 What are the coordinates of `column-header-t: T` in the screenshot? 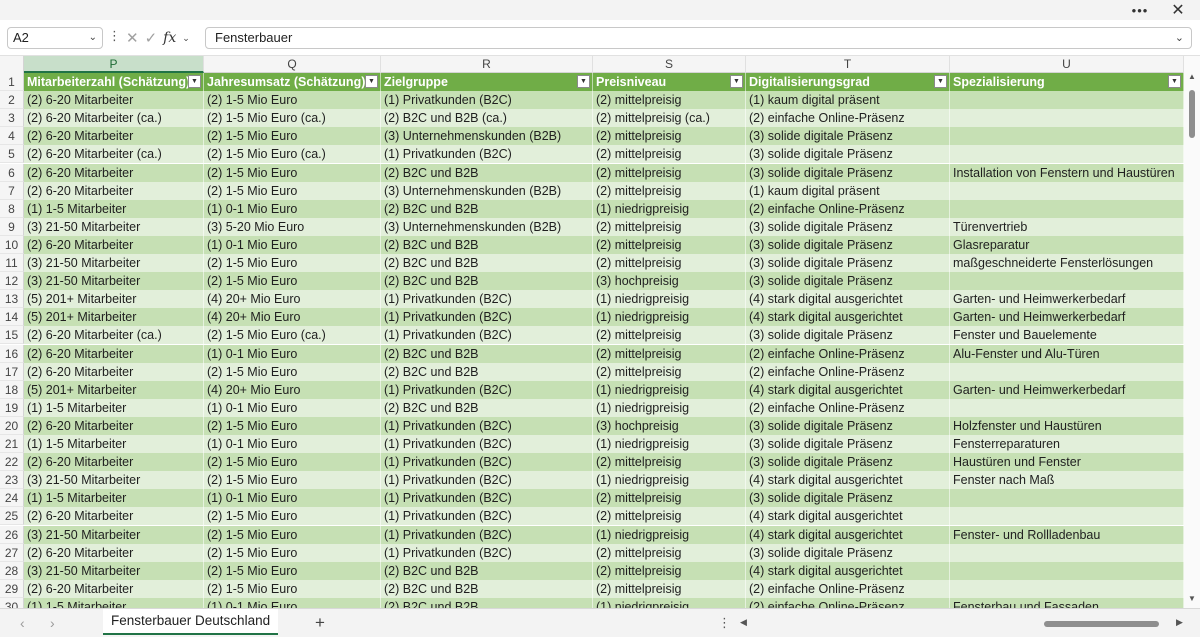 It's located at (848, 64).